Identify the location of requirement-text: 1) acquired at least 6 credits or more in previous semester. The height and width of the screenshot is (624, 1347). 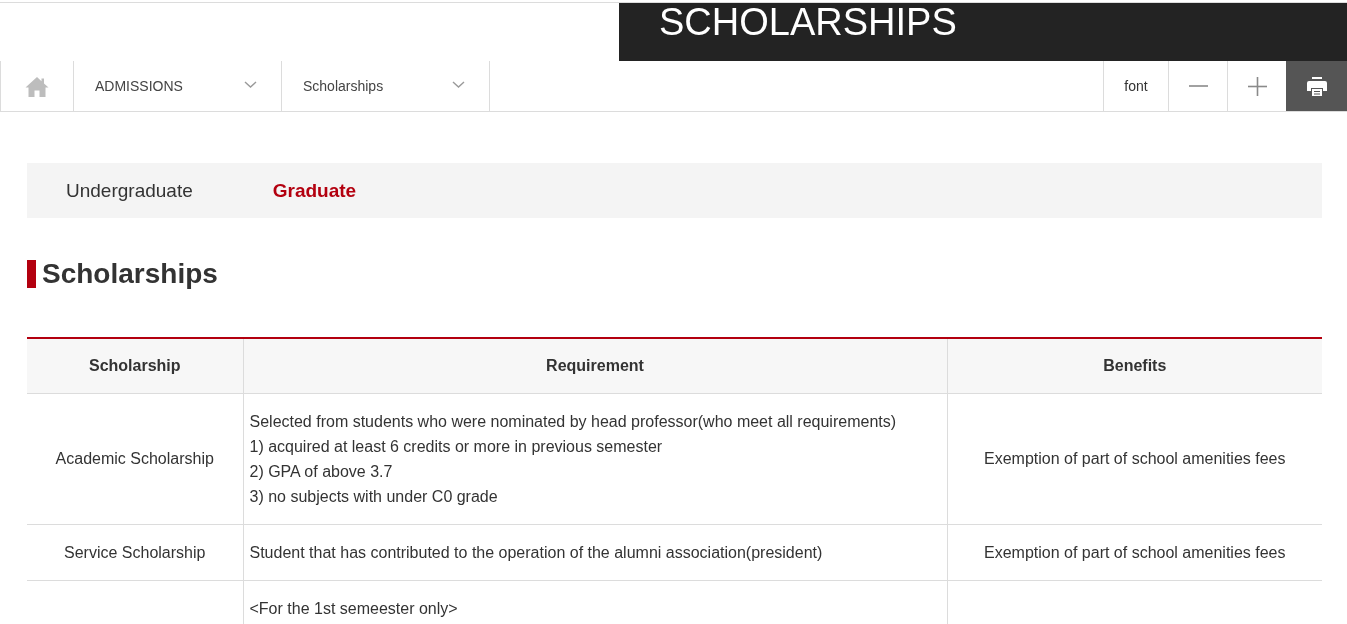
(456, 446).